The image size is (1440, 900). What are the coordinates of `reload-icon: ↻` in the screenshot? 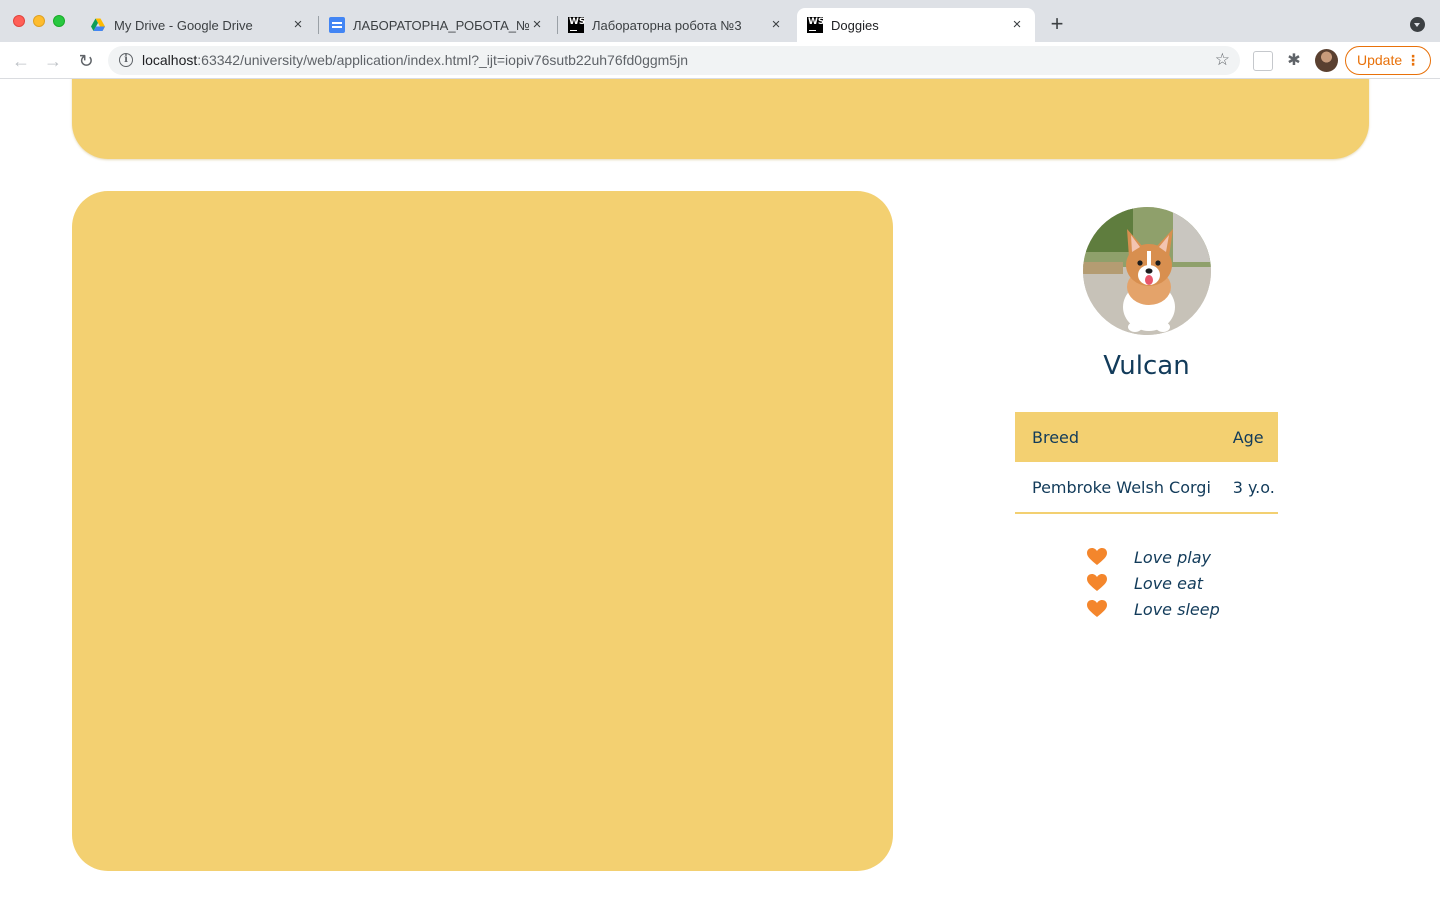 It's located at (86, 61).